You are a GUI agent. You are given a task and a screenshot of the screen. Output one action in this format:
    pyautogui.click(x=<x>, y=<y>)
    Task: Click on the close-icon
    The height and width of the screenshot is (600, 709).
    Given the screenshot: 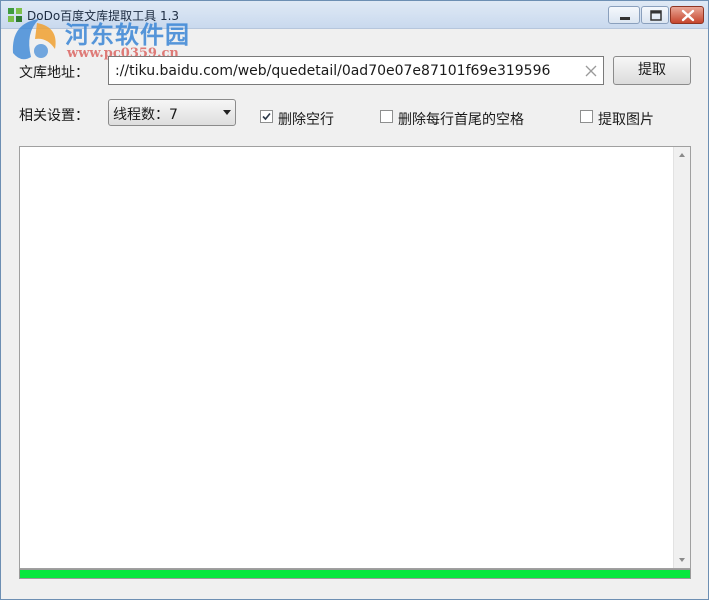 What is the action you would take?
    pyautogui.click(x=688, y=15)
    